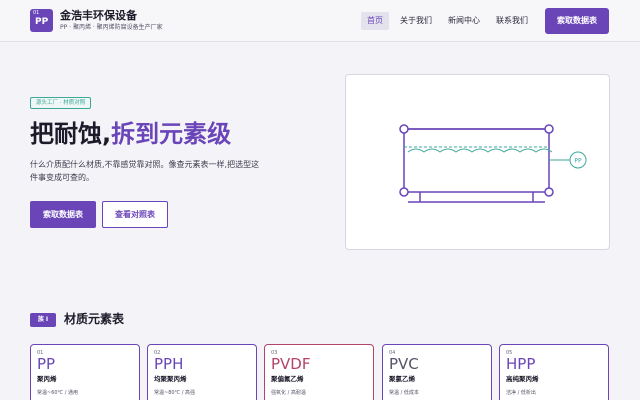 The height and width of the screenshot is (400, 640). I want to click on material-properties: 常温~60℃ / 通用, so click(58, 393).